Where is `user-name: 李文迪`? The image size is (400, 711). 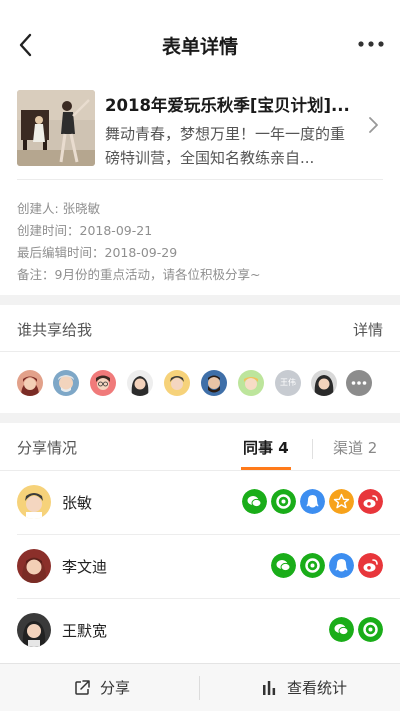
user-name: 李文迪 is located at coordinates (85, 567).